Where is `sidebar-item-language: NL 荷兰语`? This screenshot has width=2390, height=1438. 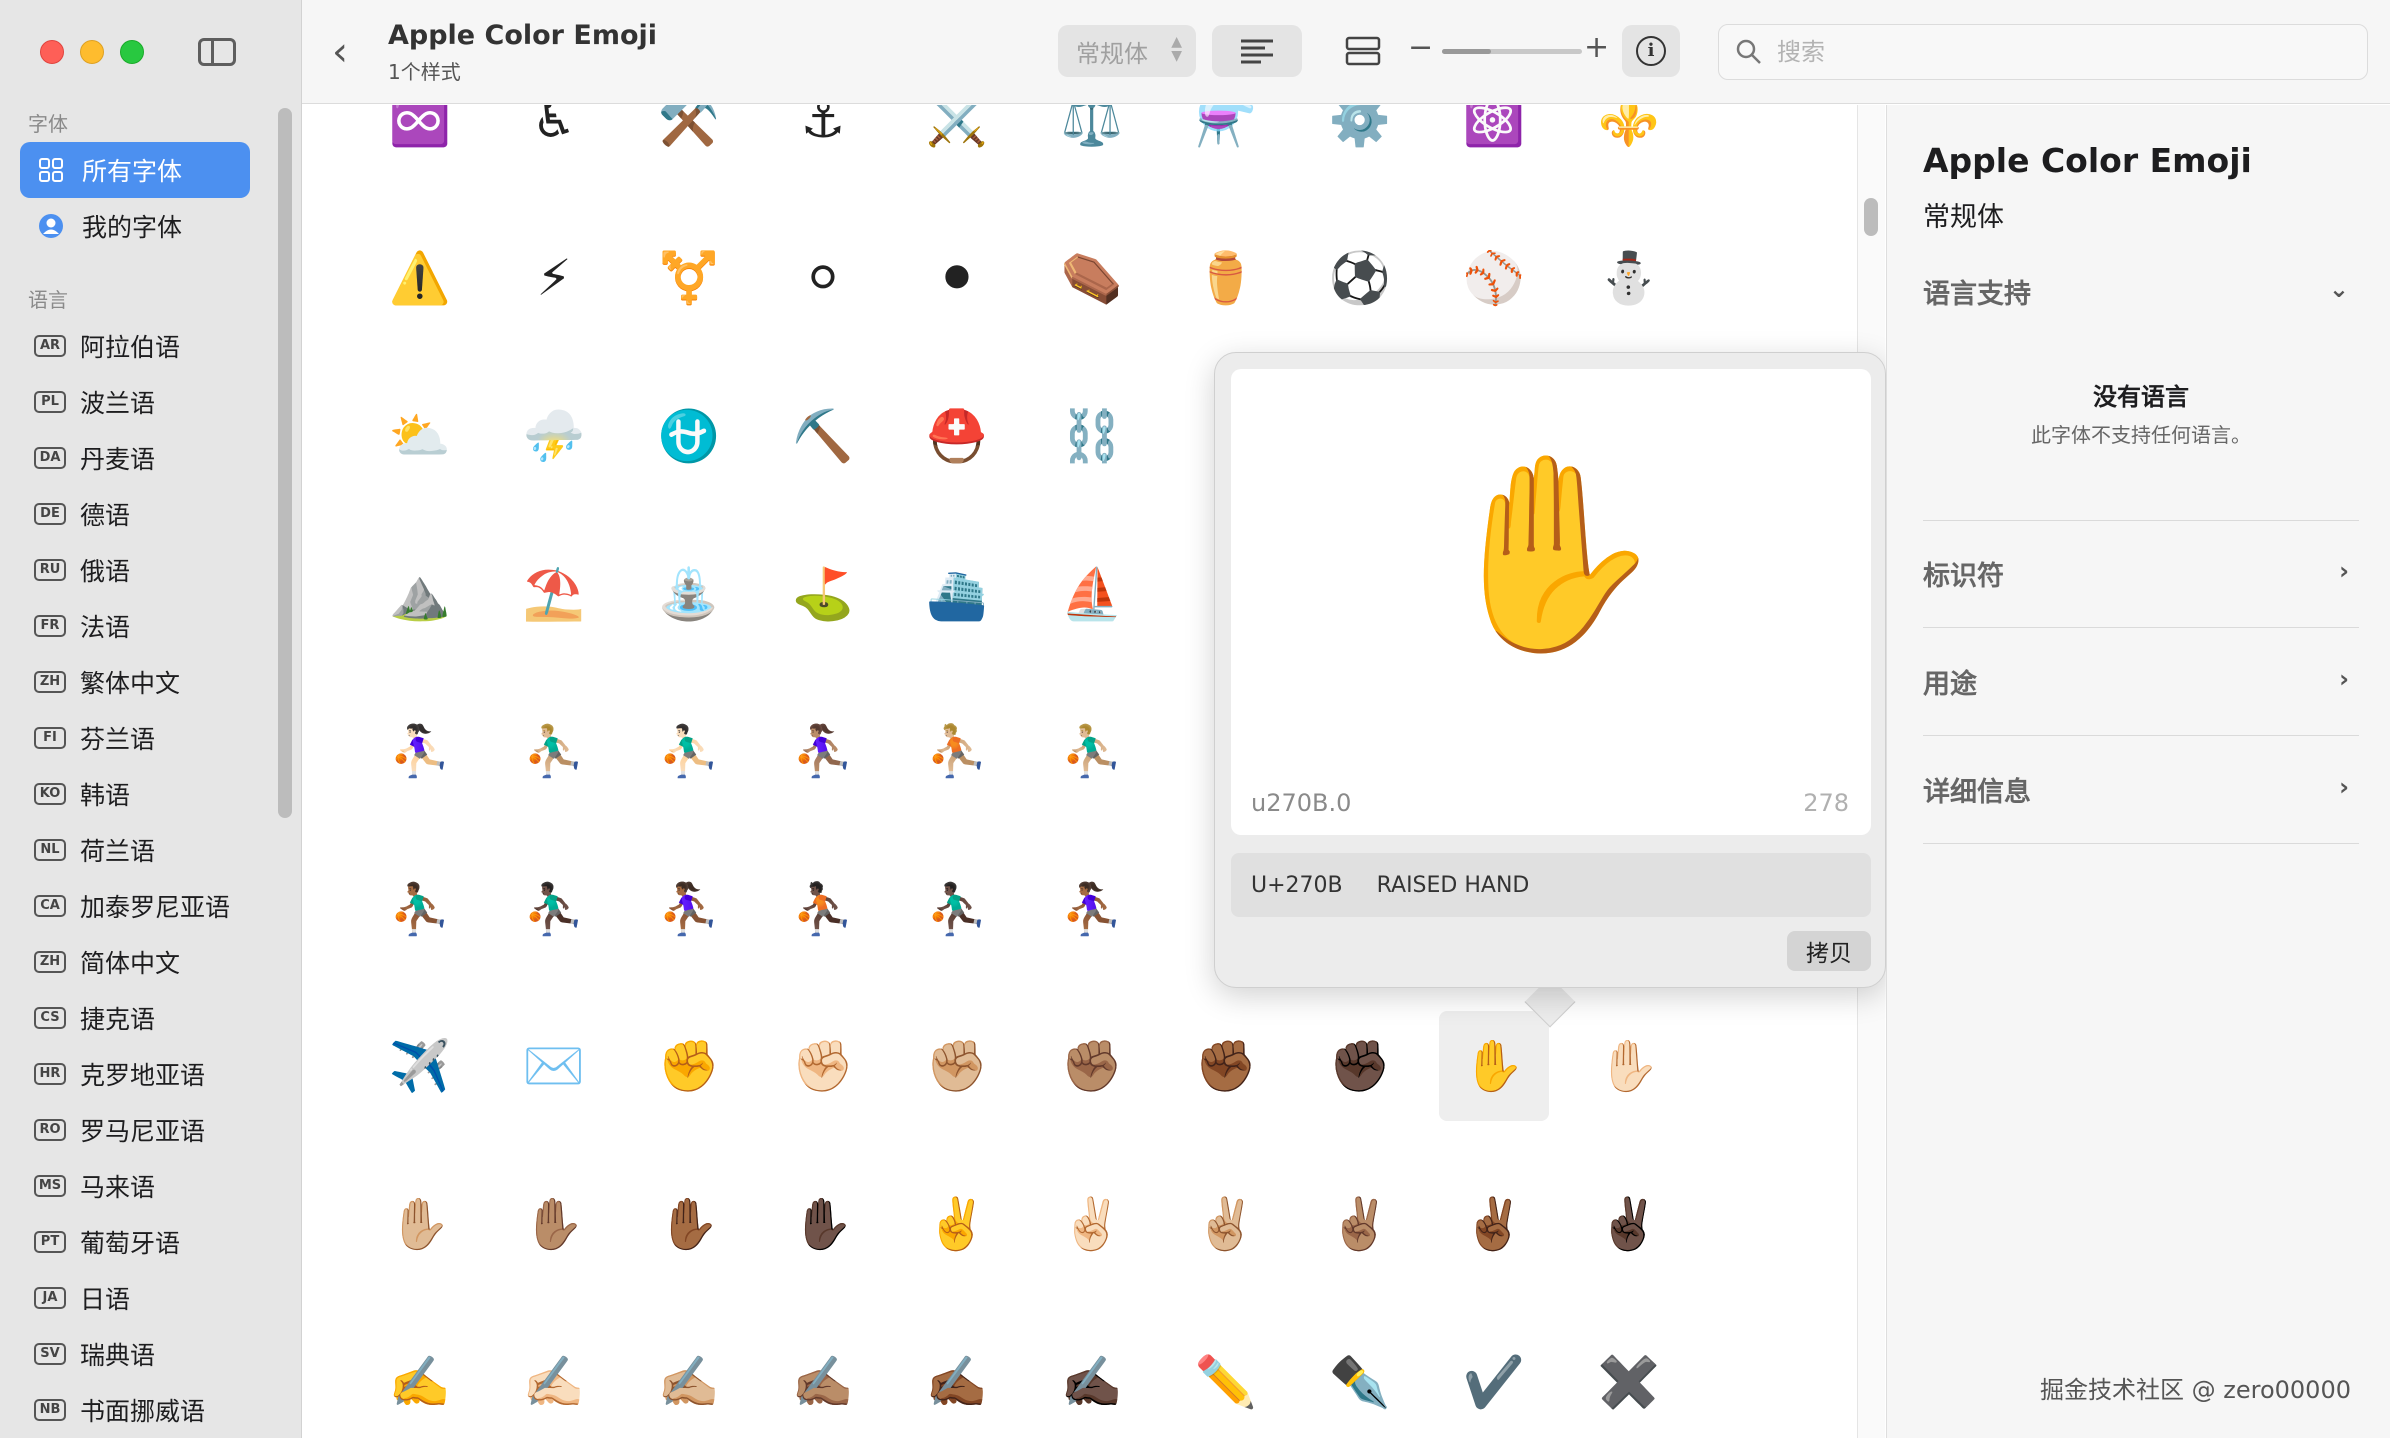
sidebar-item-language: NL 荷兰语 is located at coordinates (140, 850).